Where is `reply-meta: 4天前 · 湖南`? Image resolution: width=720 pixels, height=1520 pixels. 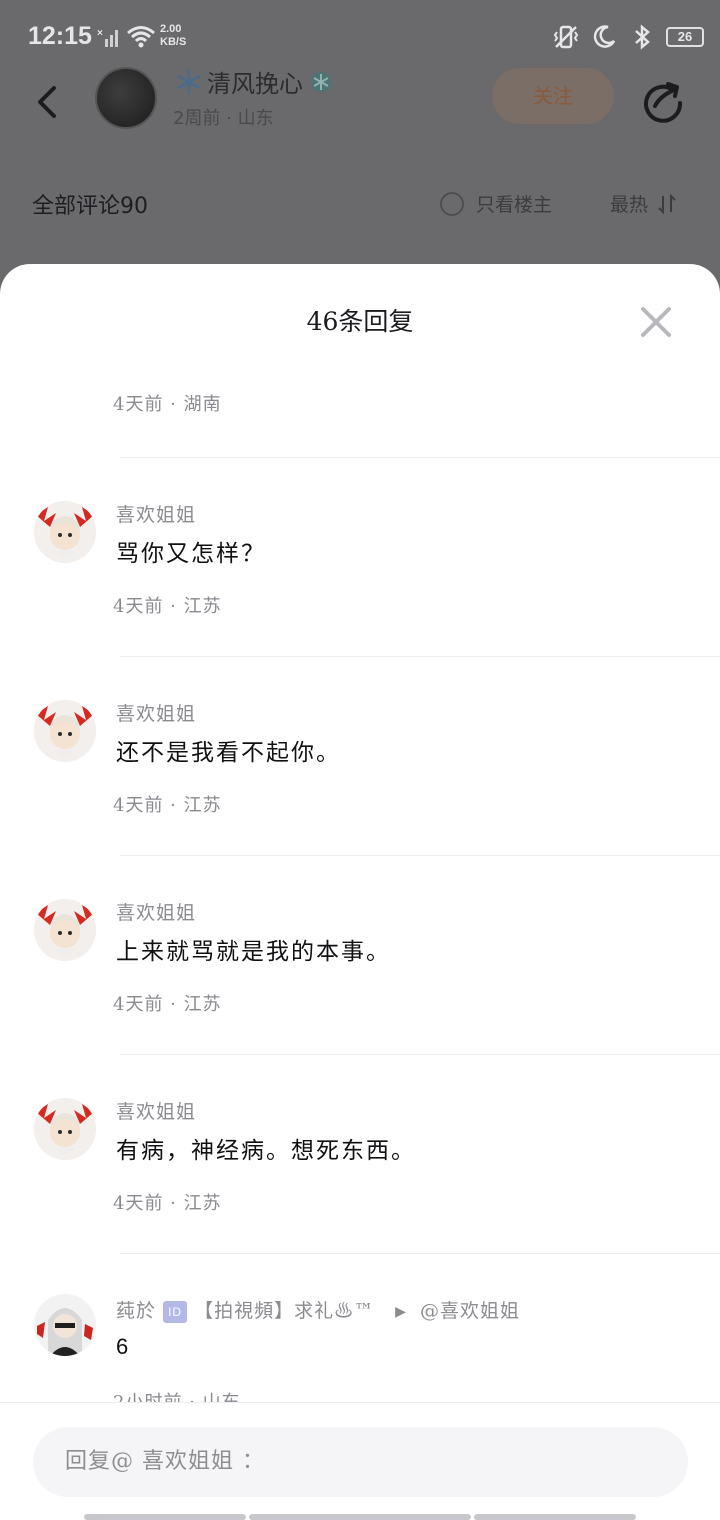 reply-meta: 4天前 · 湖南 is located at coordinates (167, 404).